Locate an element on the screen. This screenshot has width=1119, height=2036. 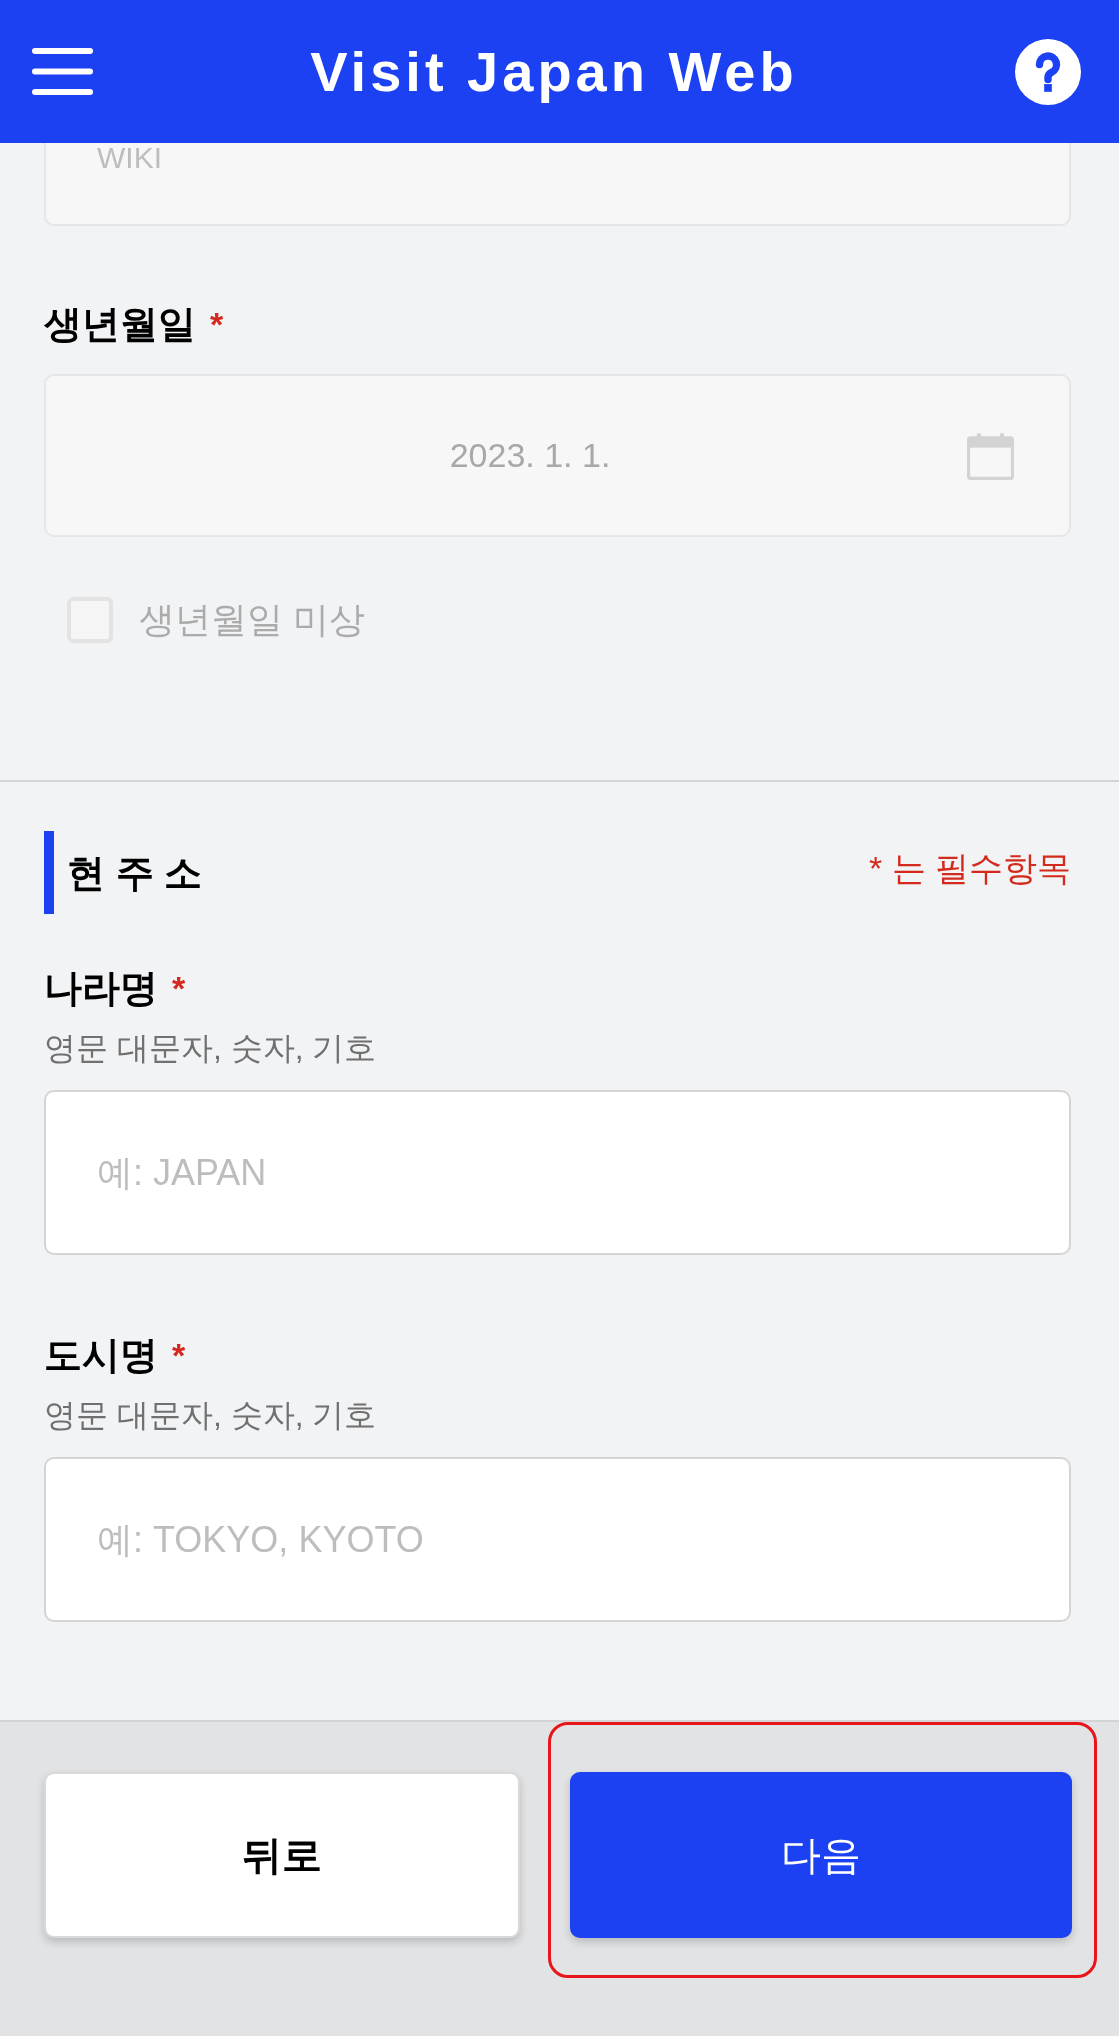
required-note: * 는 필수항목 is located at coordinates (969, 868).